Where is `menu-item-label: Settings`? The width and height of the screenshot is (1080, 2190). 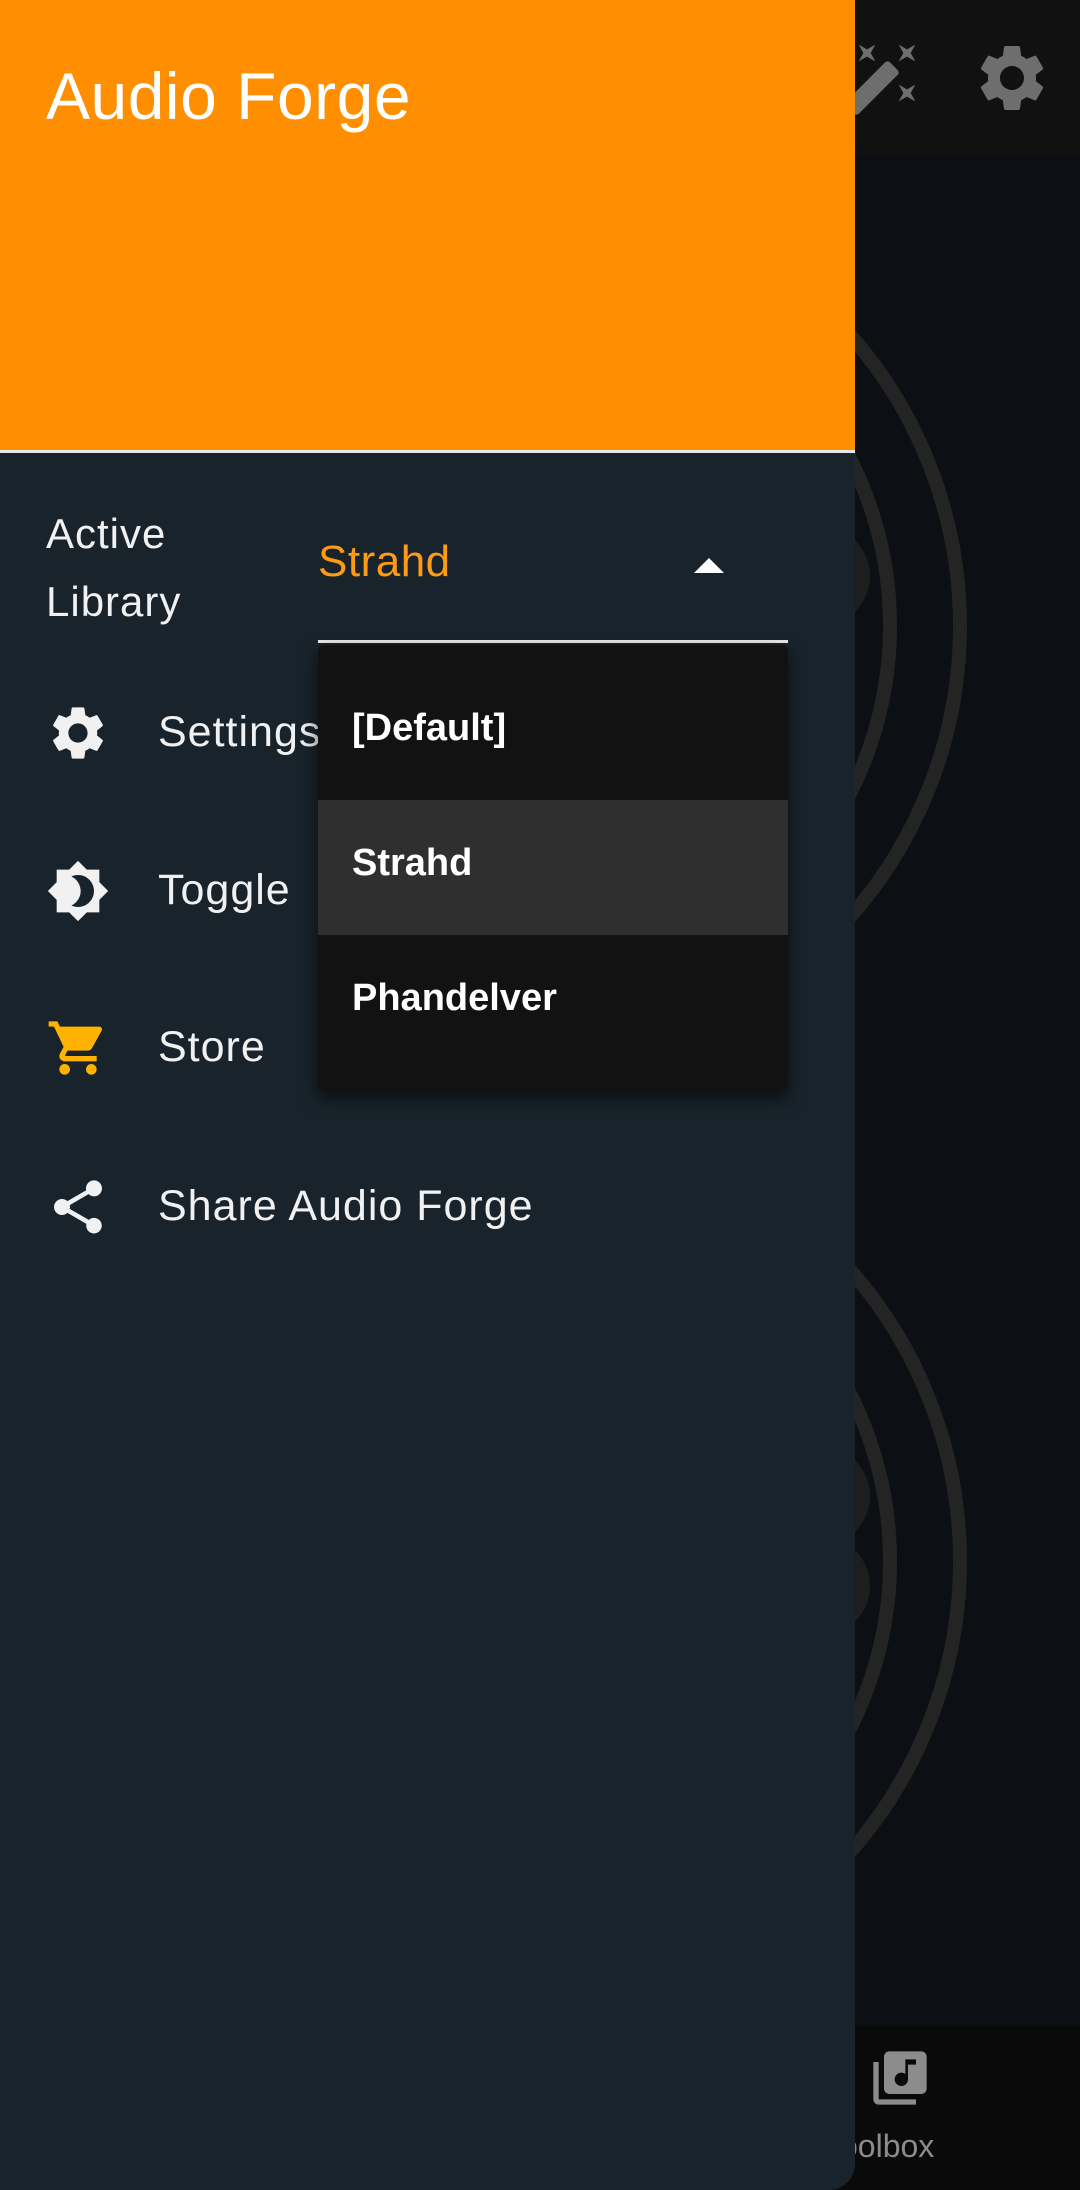
menu-item-label: Settings is located at coordinates (240, 732).